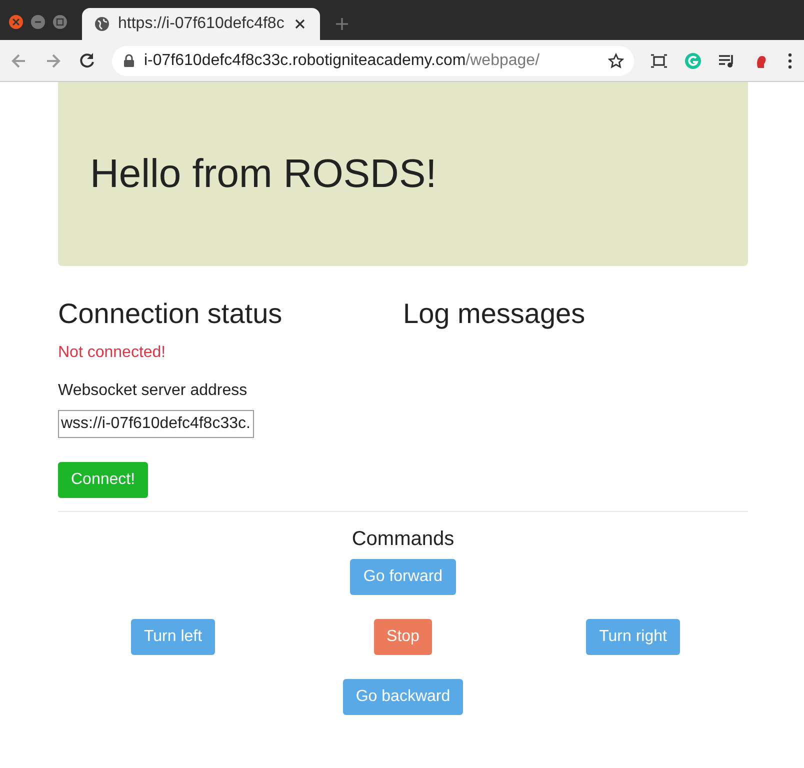  I want to click on address-bar: i-07f610defc4f8c33c.robotigniteacademy.com/webpage/, so click(373, 61).